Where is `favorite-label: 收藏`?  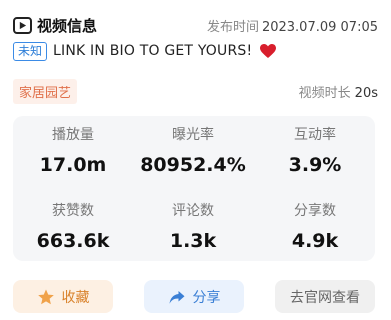
favorite-label: 收藏 is located at coordinates (75, 297).